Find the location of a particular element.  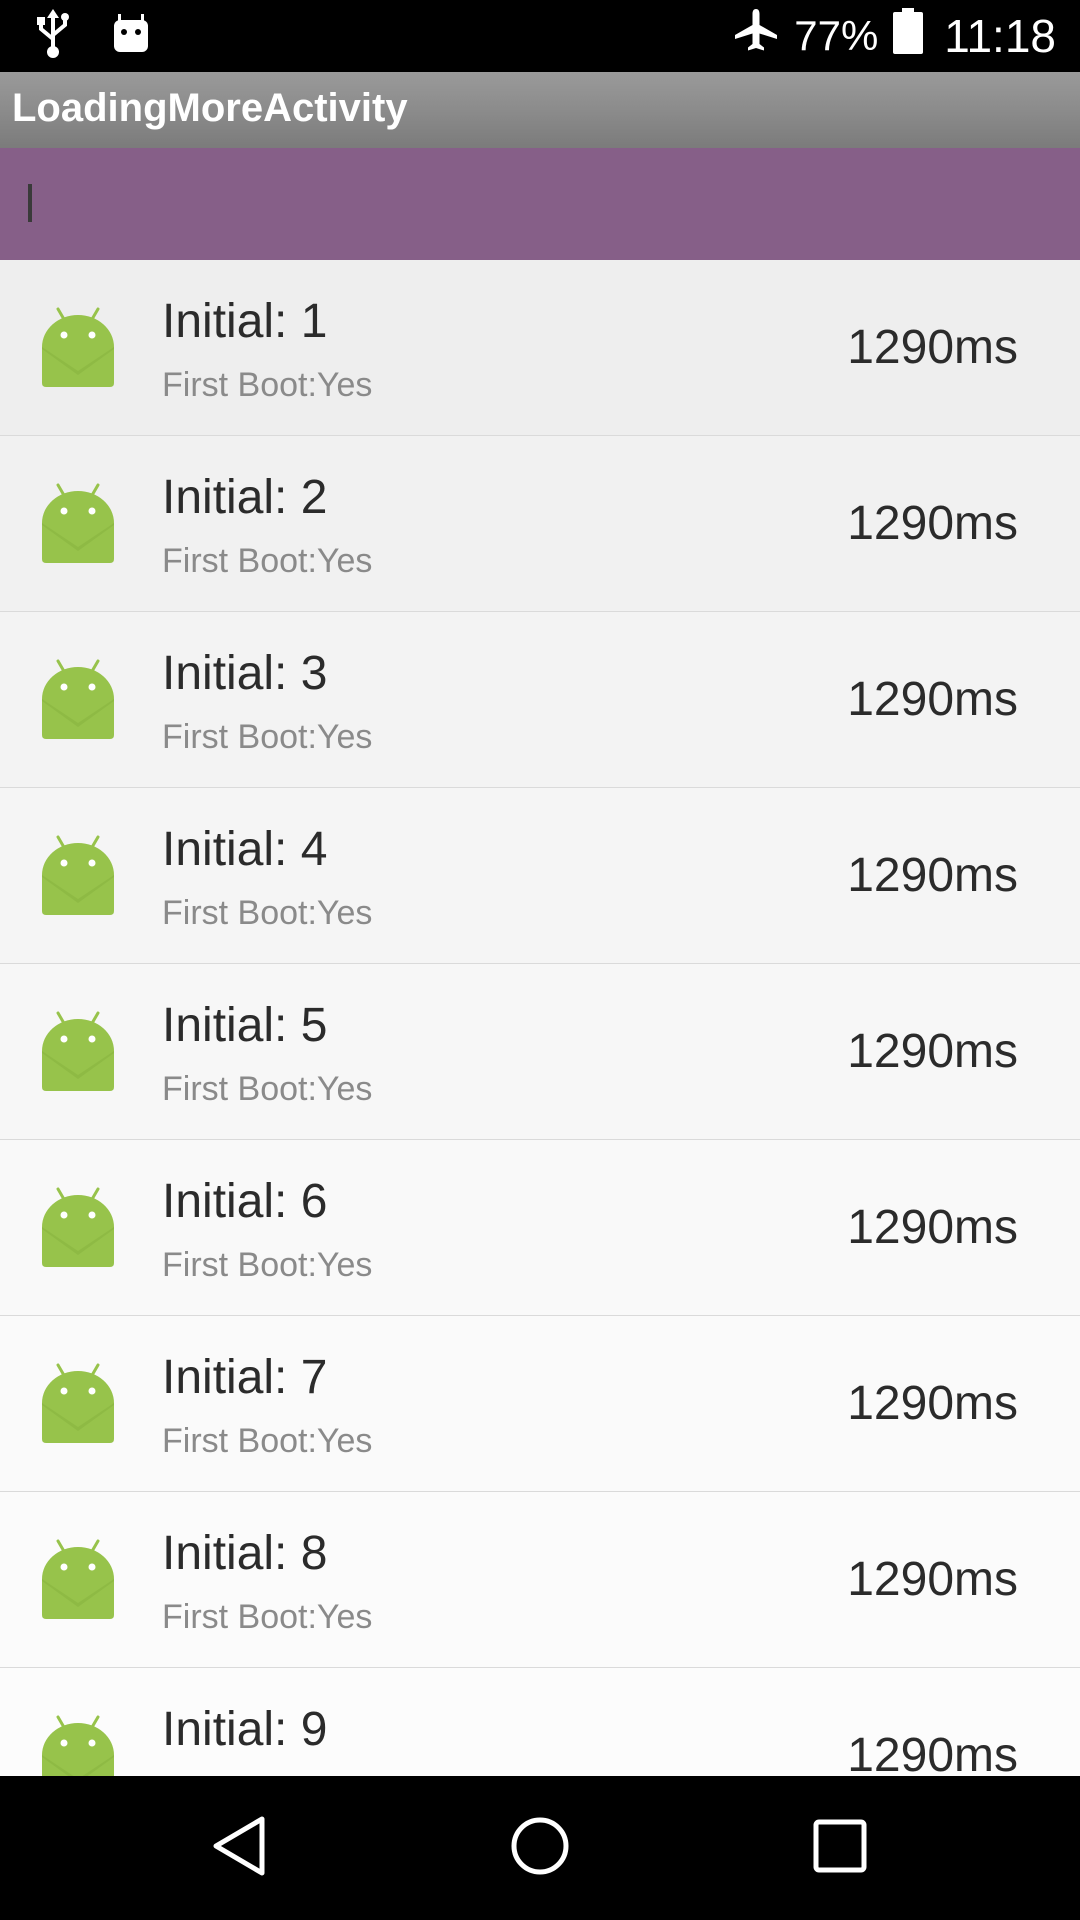

list-item: Initial: 8 First Boot:Yes 1290ms is located at coordinates (540, 1580).